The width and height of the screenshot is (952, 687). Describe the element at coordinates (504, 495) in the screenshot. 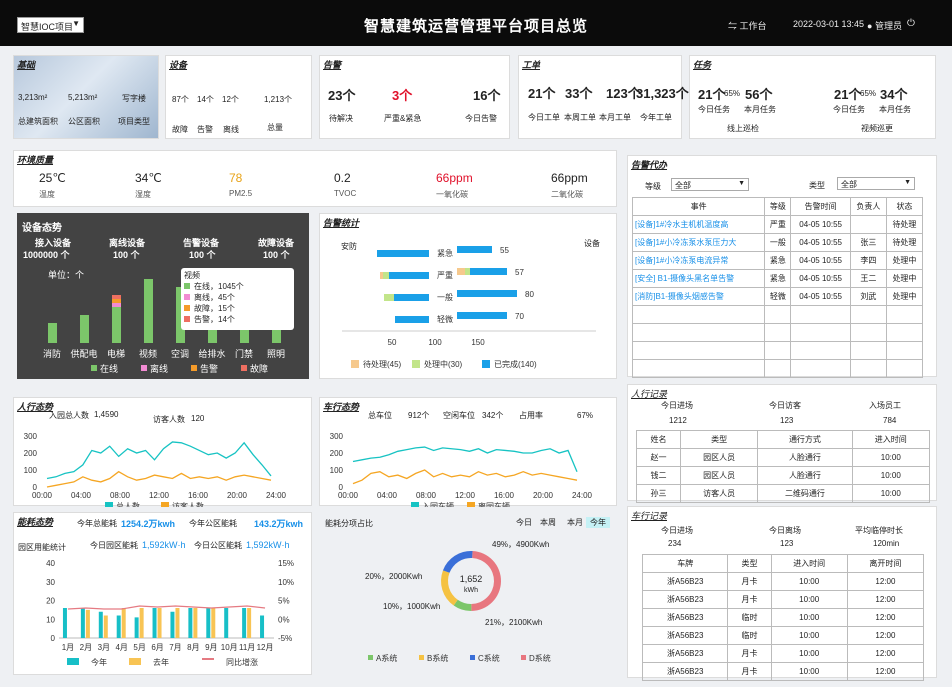

I see `x-tick: 16:00` at that location.